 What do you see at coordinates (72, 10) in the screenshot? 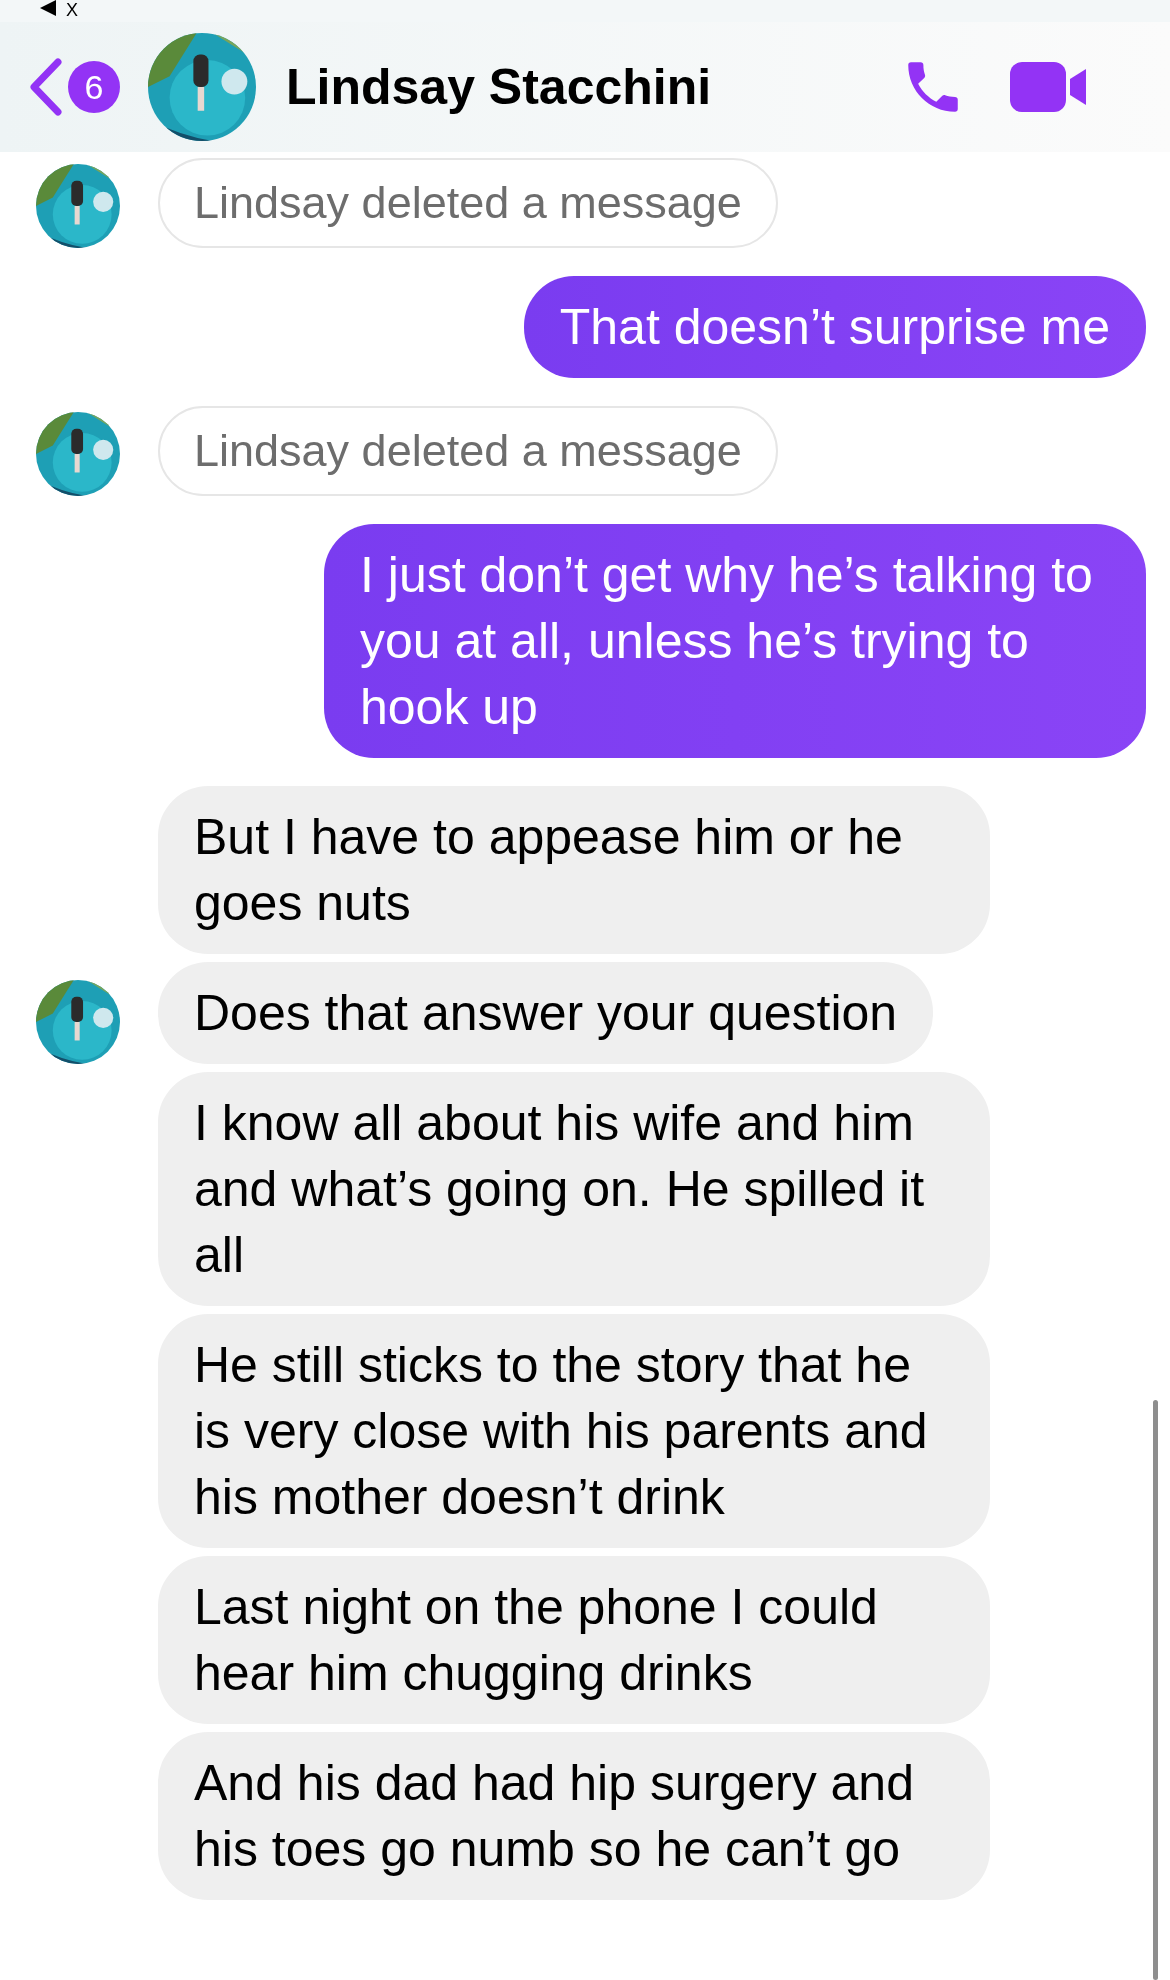
I see `back-app-label: X` at bounding box center [72, 10].